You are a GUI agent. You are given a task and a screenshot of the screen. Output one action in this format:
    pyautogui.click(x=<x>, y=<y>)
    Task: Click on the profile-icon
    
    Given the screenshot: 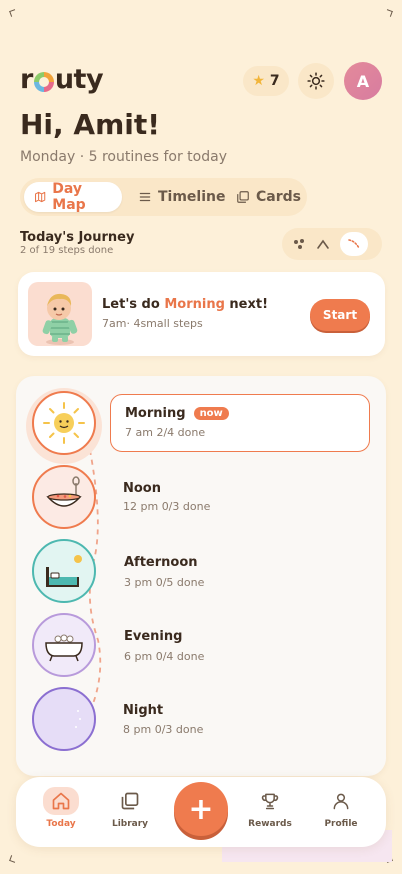 What is the action you would take?
    pyautogui.click(x=341, y=801)
    